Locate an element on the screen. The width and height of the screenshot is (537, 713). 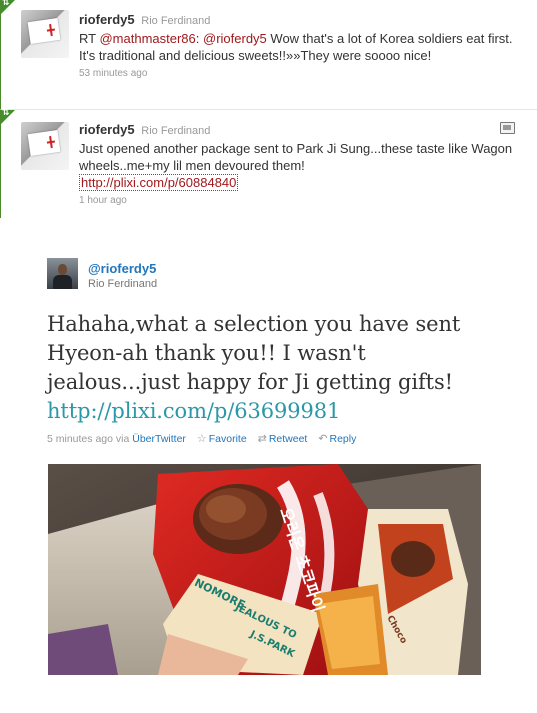
timestamp: 1 hour ago is located at coordinates (298, 200).